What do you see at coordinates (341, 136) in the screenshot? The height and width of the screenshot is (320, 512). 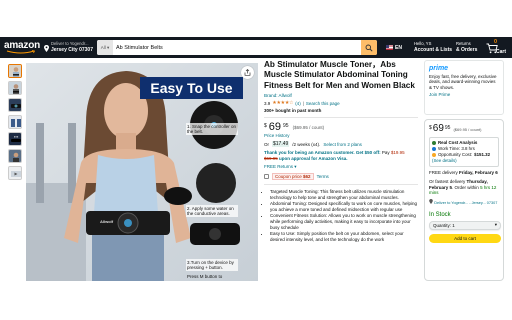 I see `price-history-link: Price History` at bounding box center [341, 136].